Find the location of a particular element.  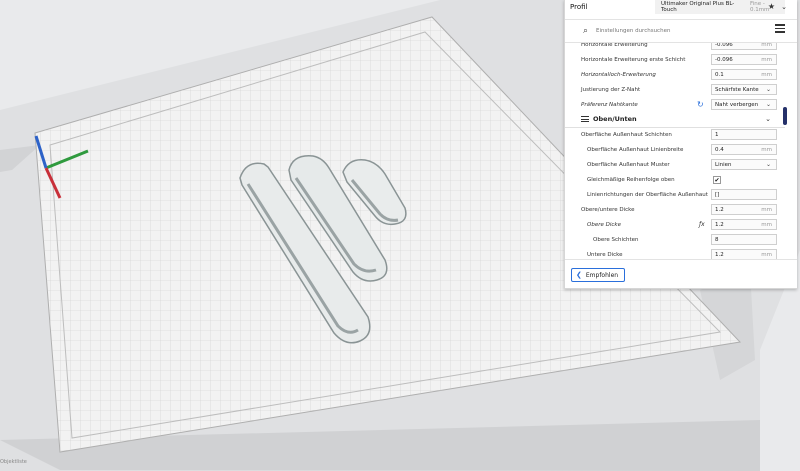

setting-label: Oberfläche Außenhaut Muster is located at coordinates (628, 164).